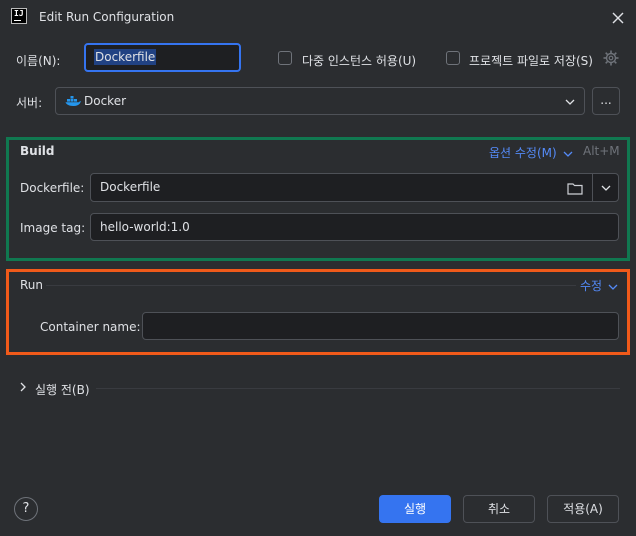  Describe the element at coordinates (23, 387) in the screenshot. I see `chevron-right-icon` at that location.